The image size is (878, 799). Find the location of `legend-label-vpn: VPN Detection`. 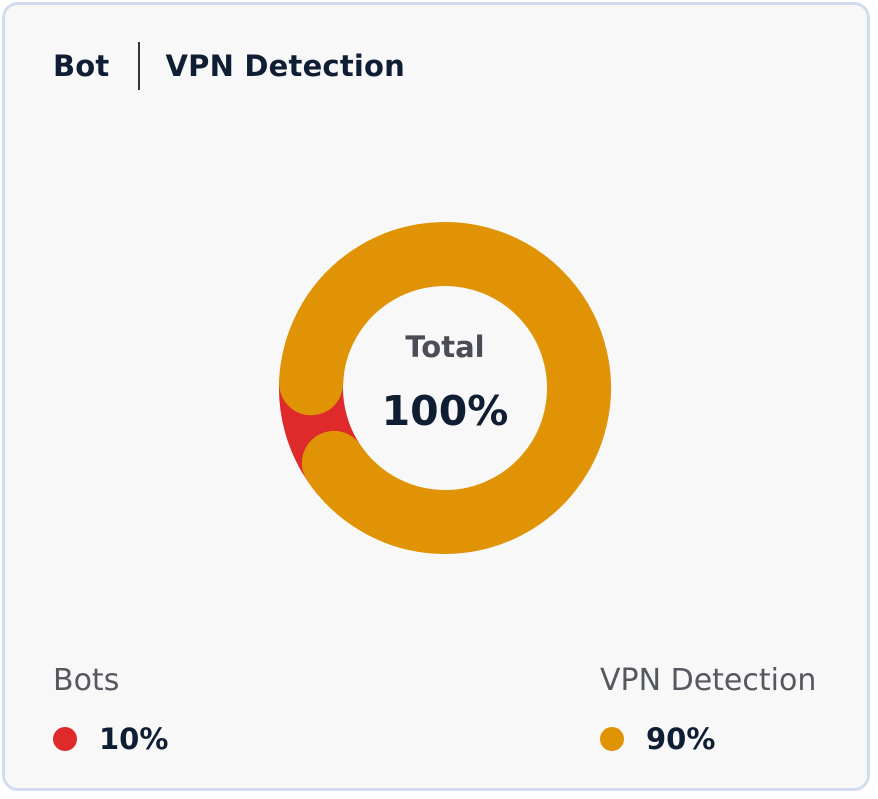

legend-label-vpn: VPN Detection is located at coordinates (708, 680).